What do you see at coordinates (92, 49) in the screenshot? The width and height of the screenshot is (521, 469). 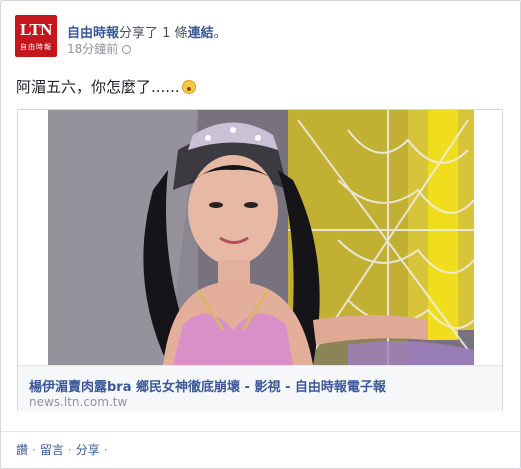 I see `post-timestamp: 18分鐘前` at bounding box center [92, 49].